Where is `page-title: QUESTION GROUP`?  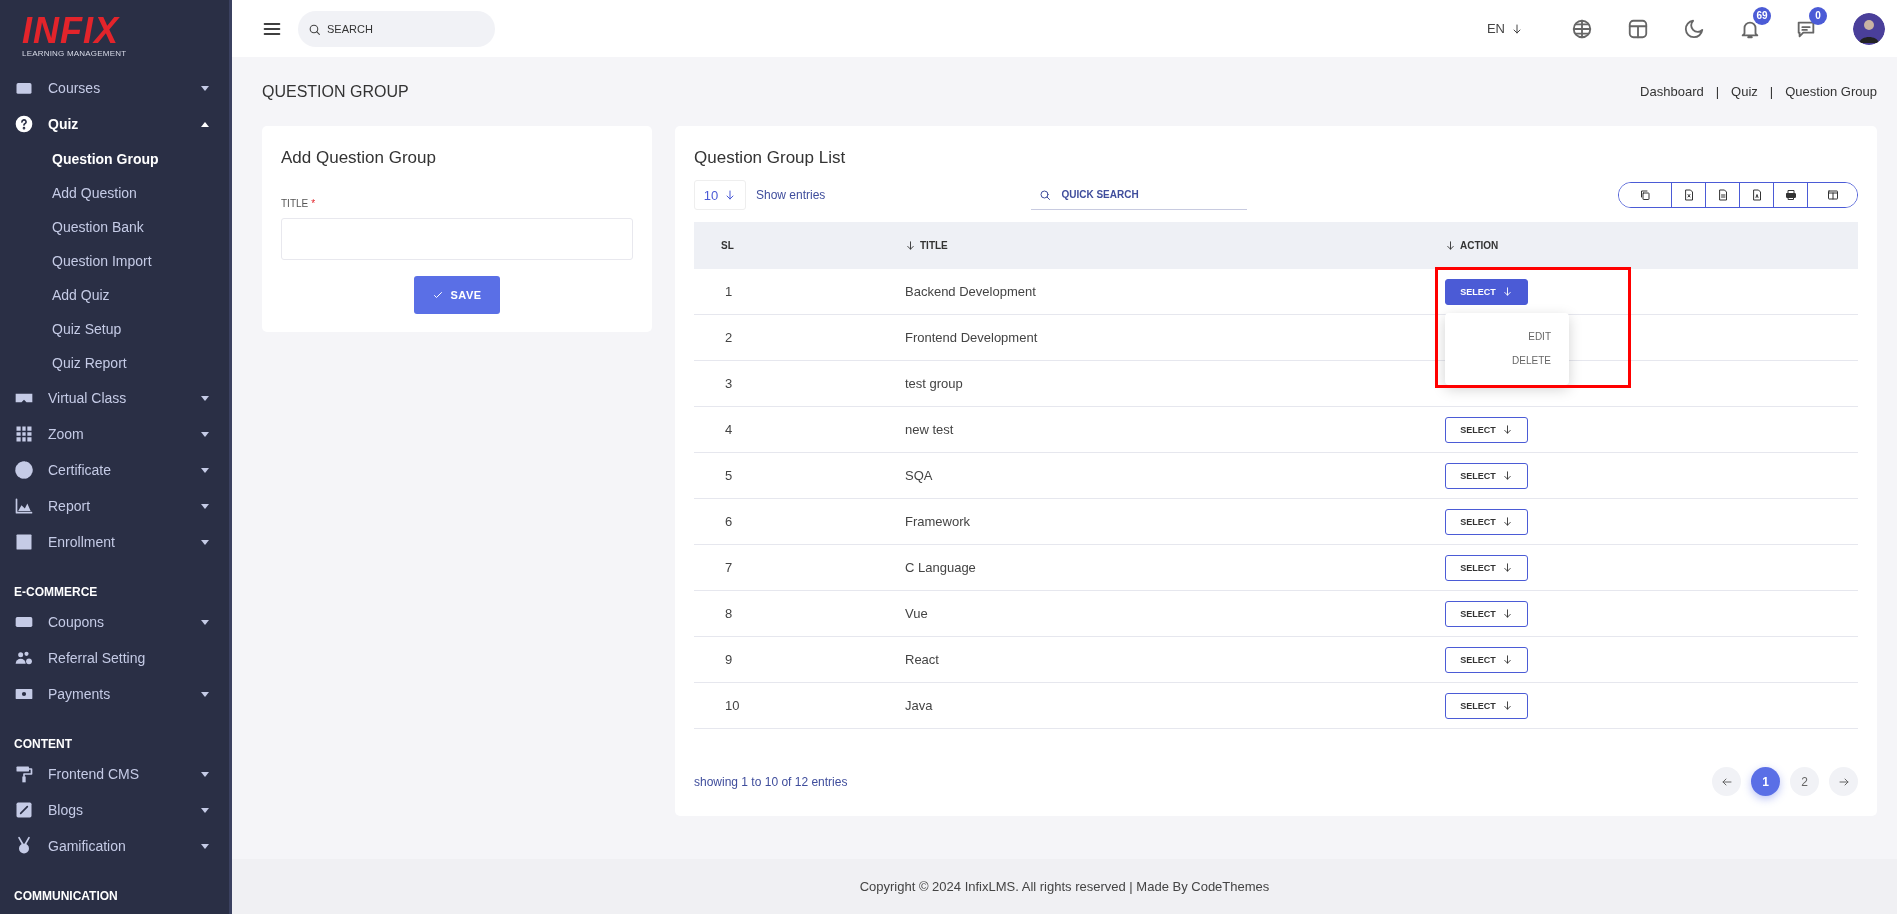
page-title: QUESTION GROUP is located at coordinates (335, 91).